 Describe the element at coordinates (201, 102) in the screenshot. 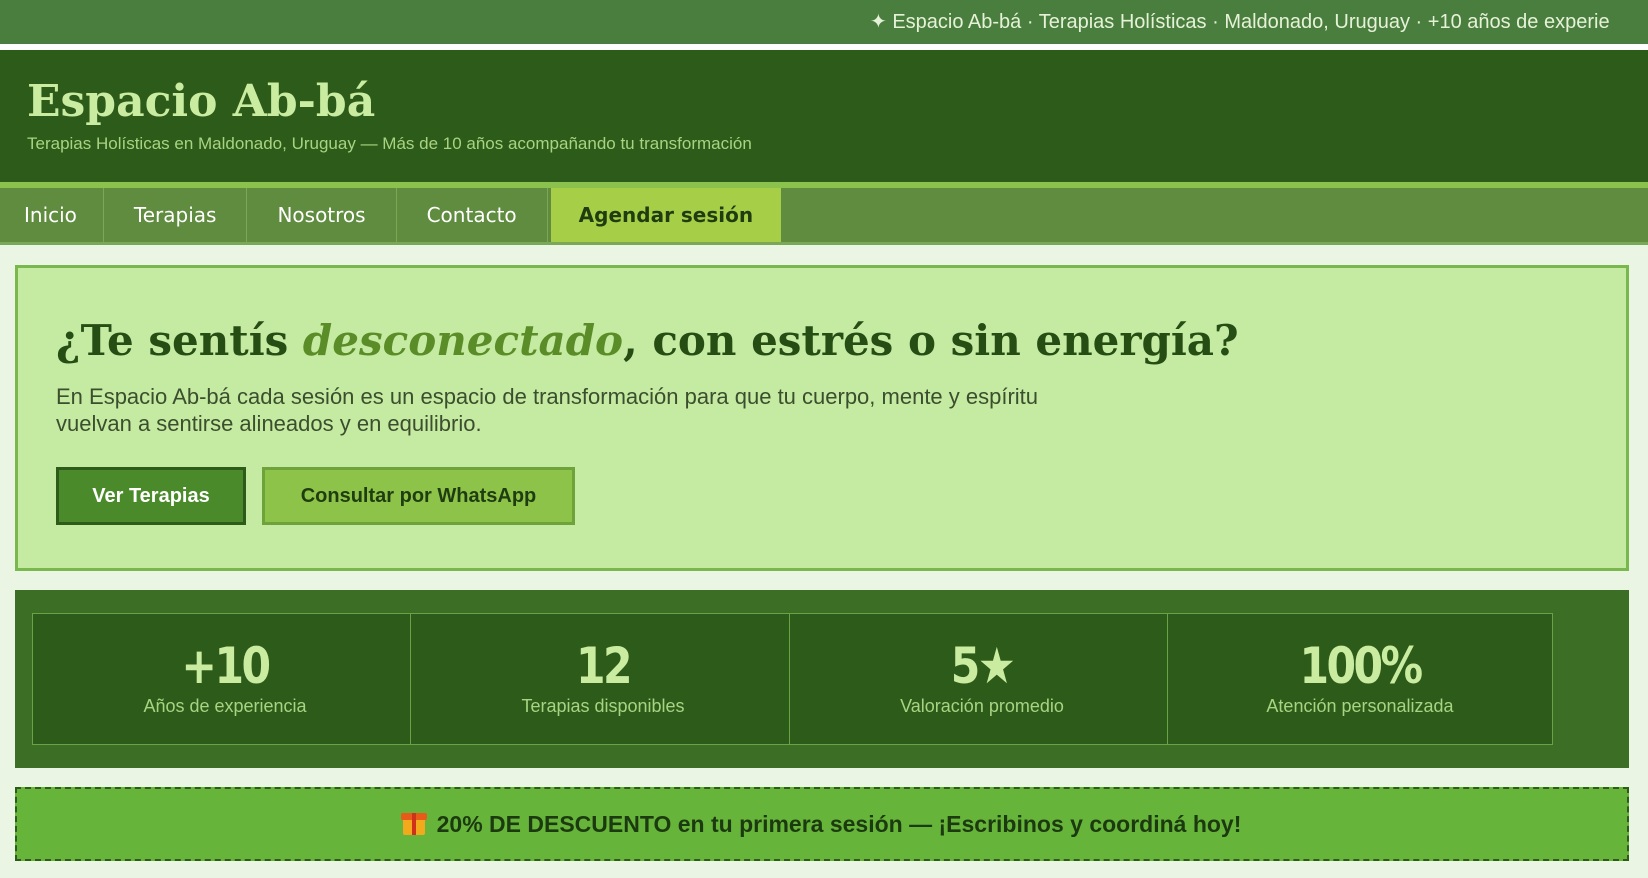

I see `site-title: Espacio Ab-bá` at that location.